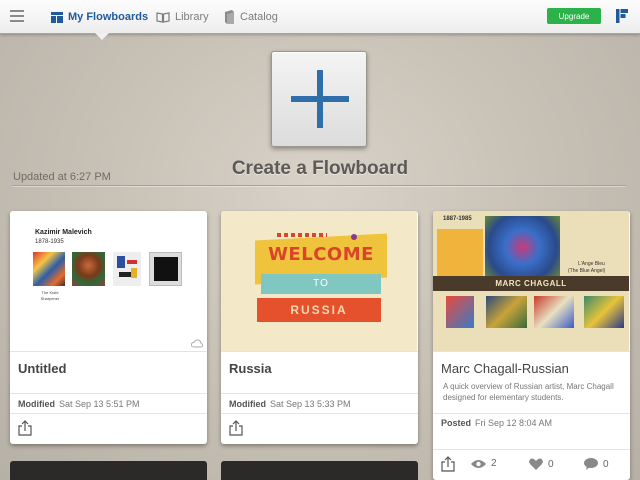 The width and height of the screenshot is (640, 480). Describe the element at coordinates (163, 17) in the screenshot. I see `book-icon` at that location.